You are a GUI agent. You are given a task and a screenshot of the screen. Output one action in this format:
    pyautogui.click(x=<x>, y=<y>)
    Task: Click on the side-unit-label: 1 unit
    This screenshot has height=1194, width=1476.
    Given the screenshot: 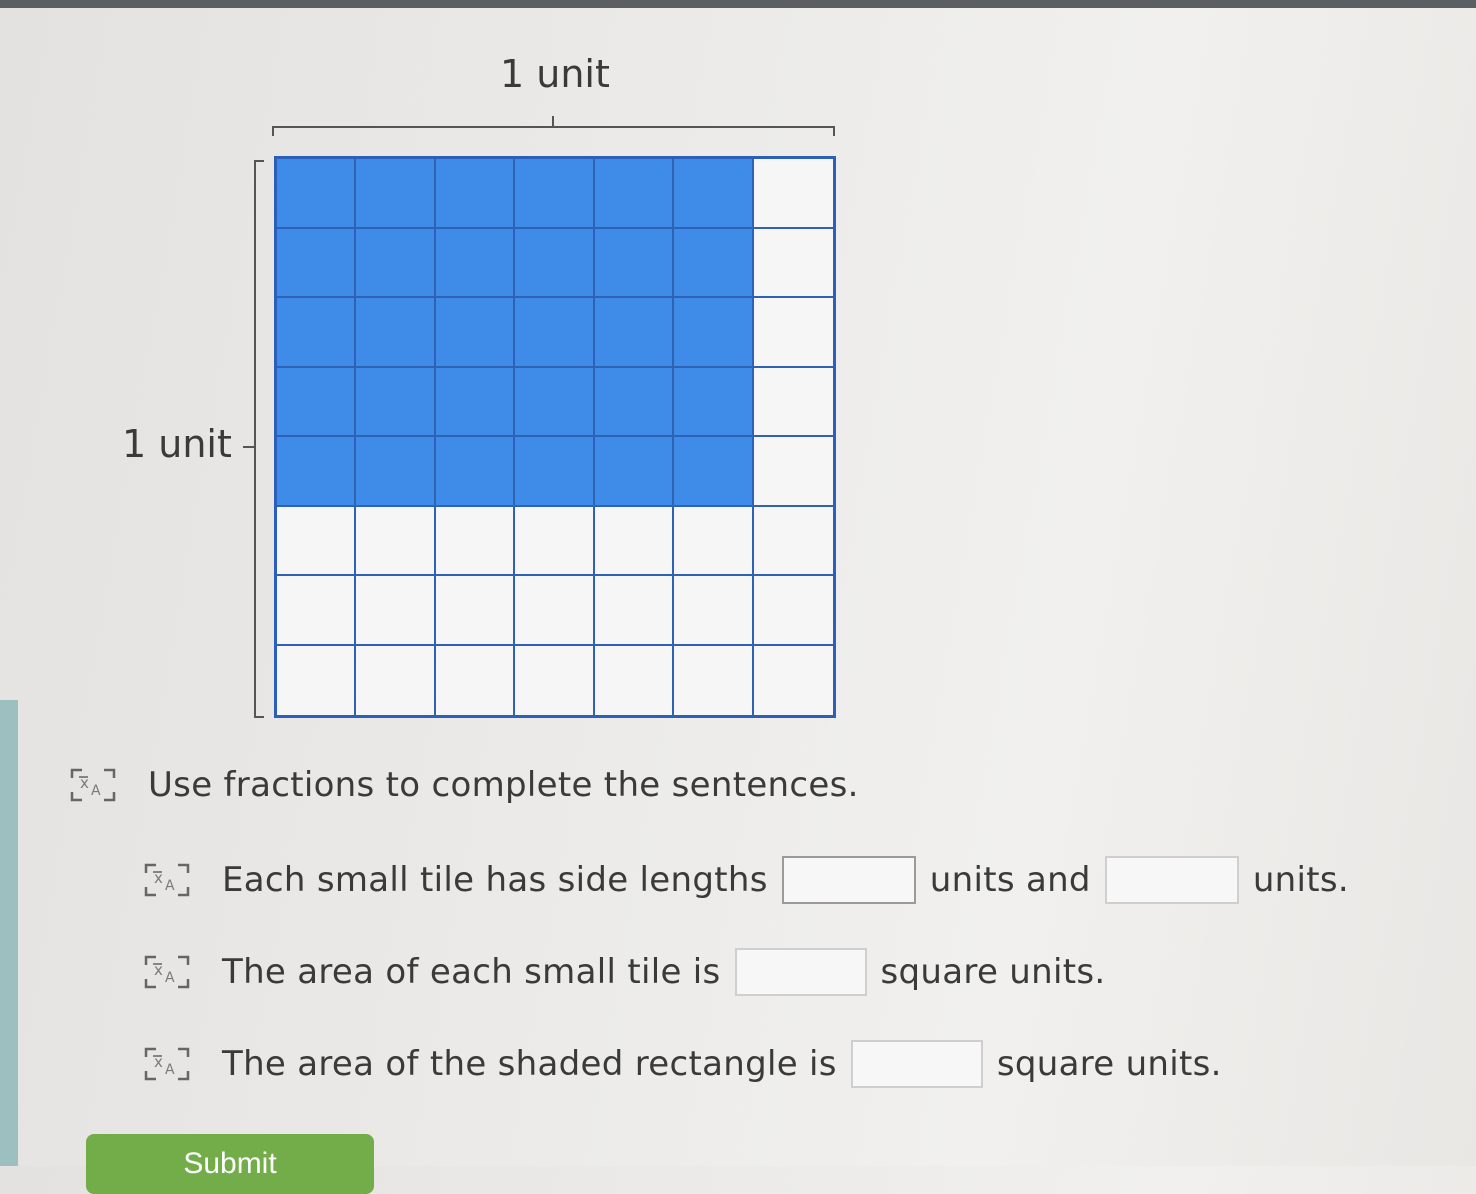 What is the action you would take?
    pyautogui.click(x=177, y=444)
    